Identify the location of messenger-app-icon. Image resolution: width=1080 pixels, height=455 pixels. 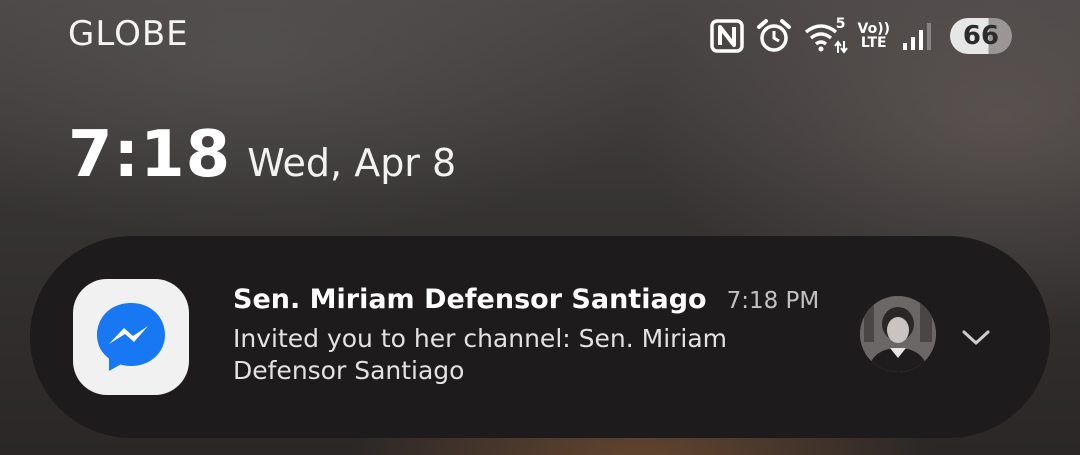
(131, 337).